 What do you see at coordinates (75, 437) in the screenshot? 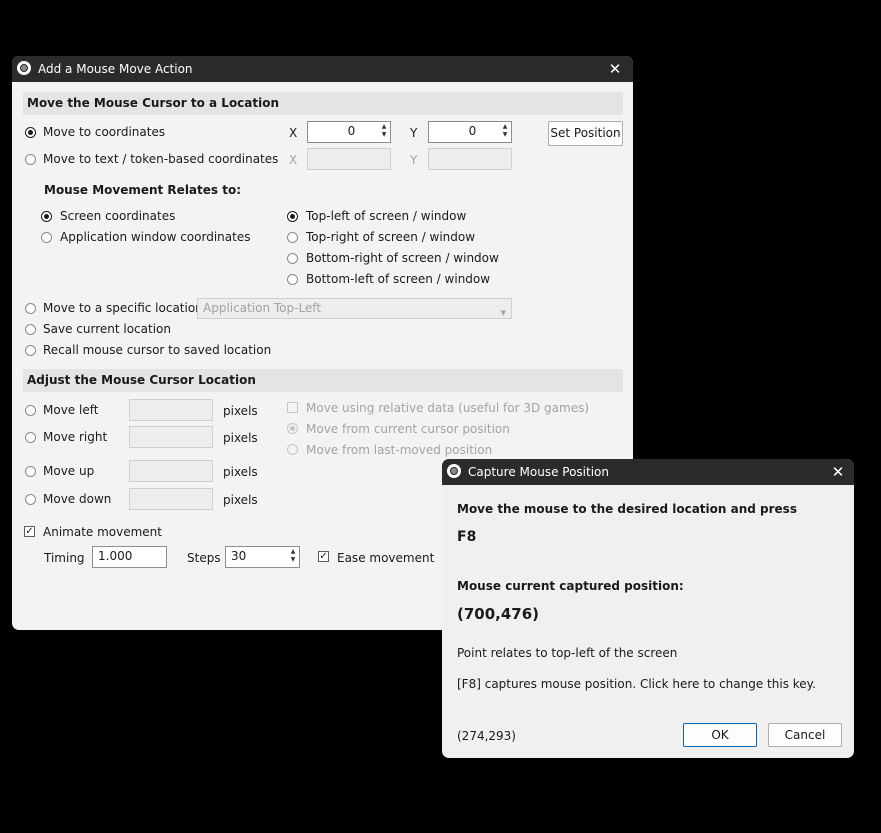
I see `move-right-label: Move right` at bounding box center [75, 437].